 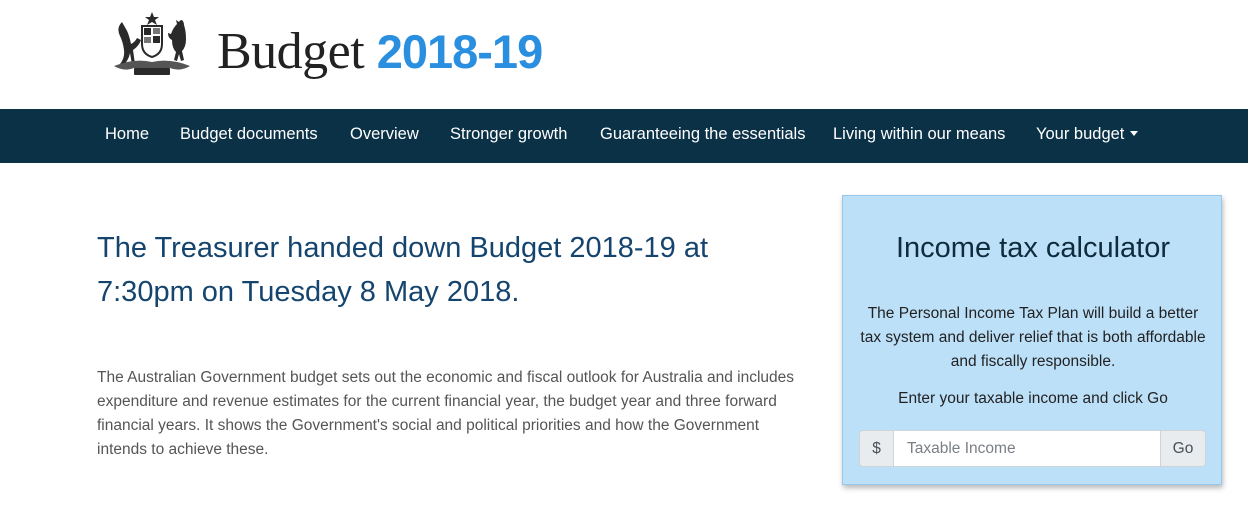 What do you see at coordinates (1080, 134) in the screenshot?
I see `nav-item-your-budget-label: Your budget` at bounding box center [1080, 134].